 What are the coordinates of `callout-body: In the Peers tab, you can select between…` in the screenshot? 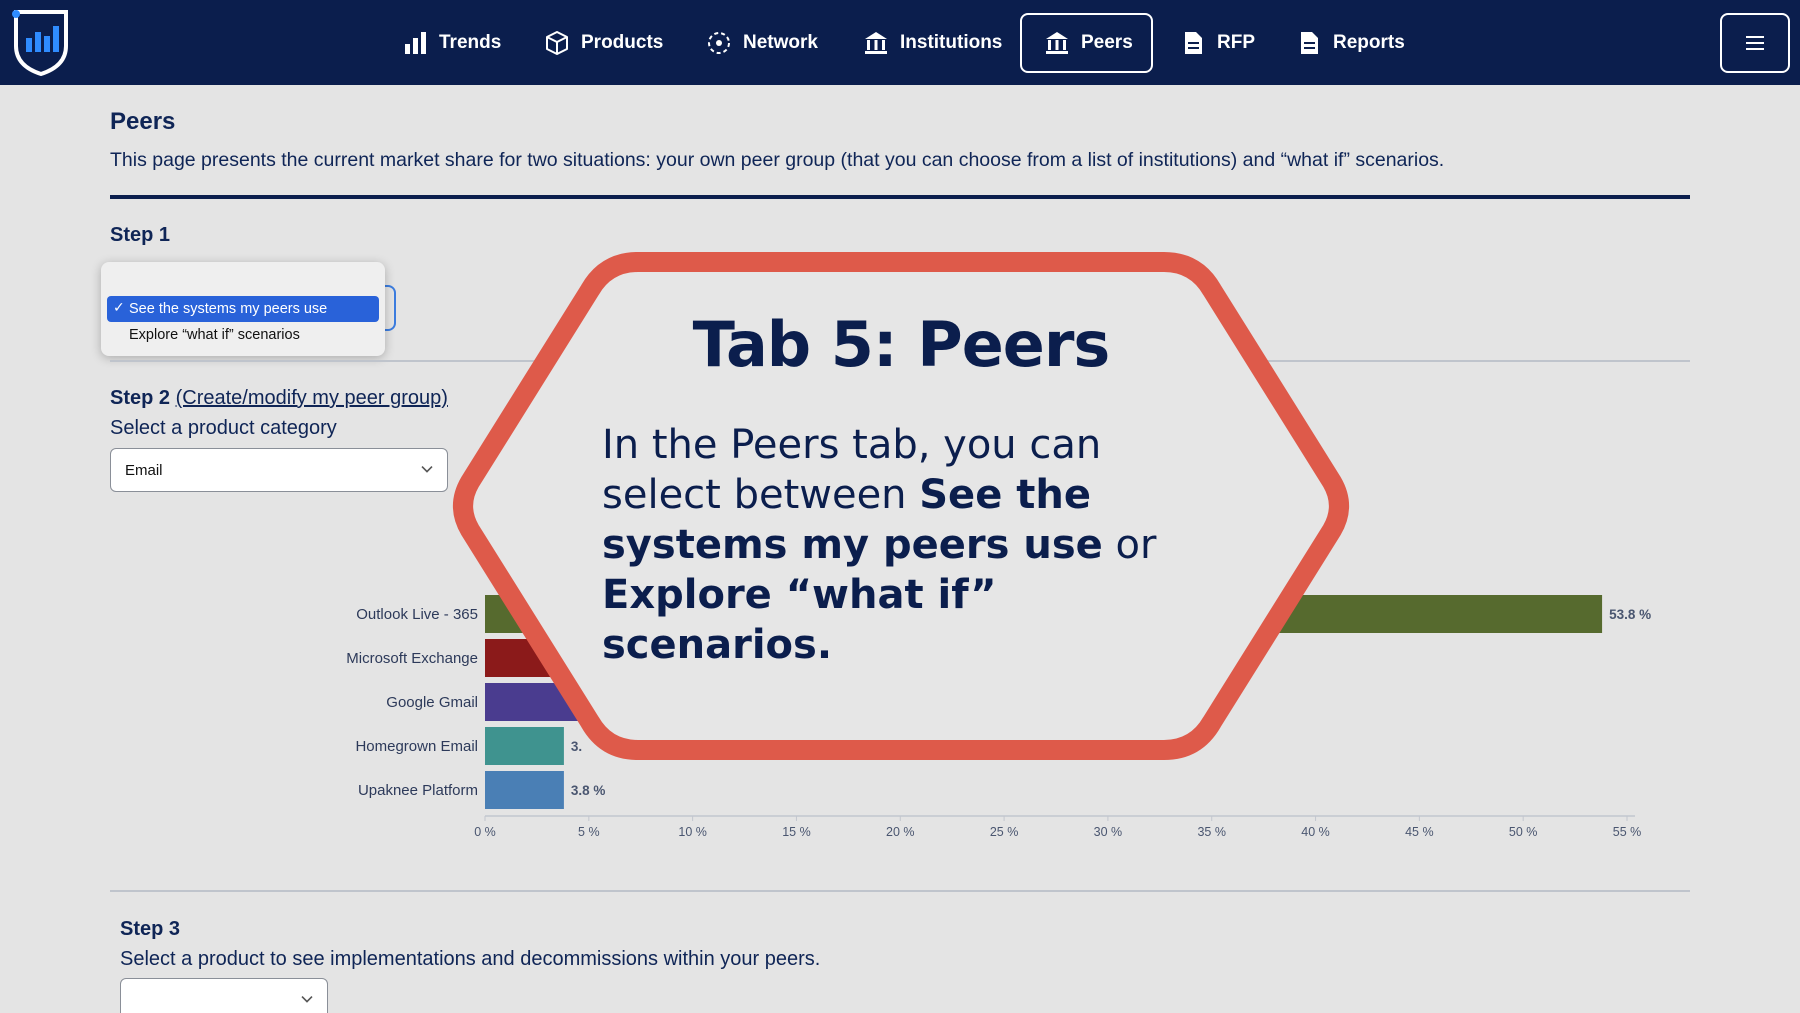 It's located at (912, 545).